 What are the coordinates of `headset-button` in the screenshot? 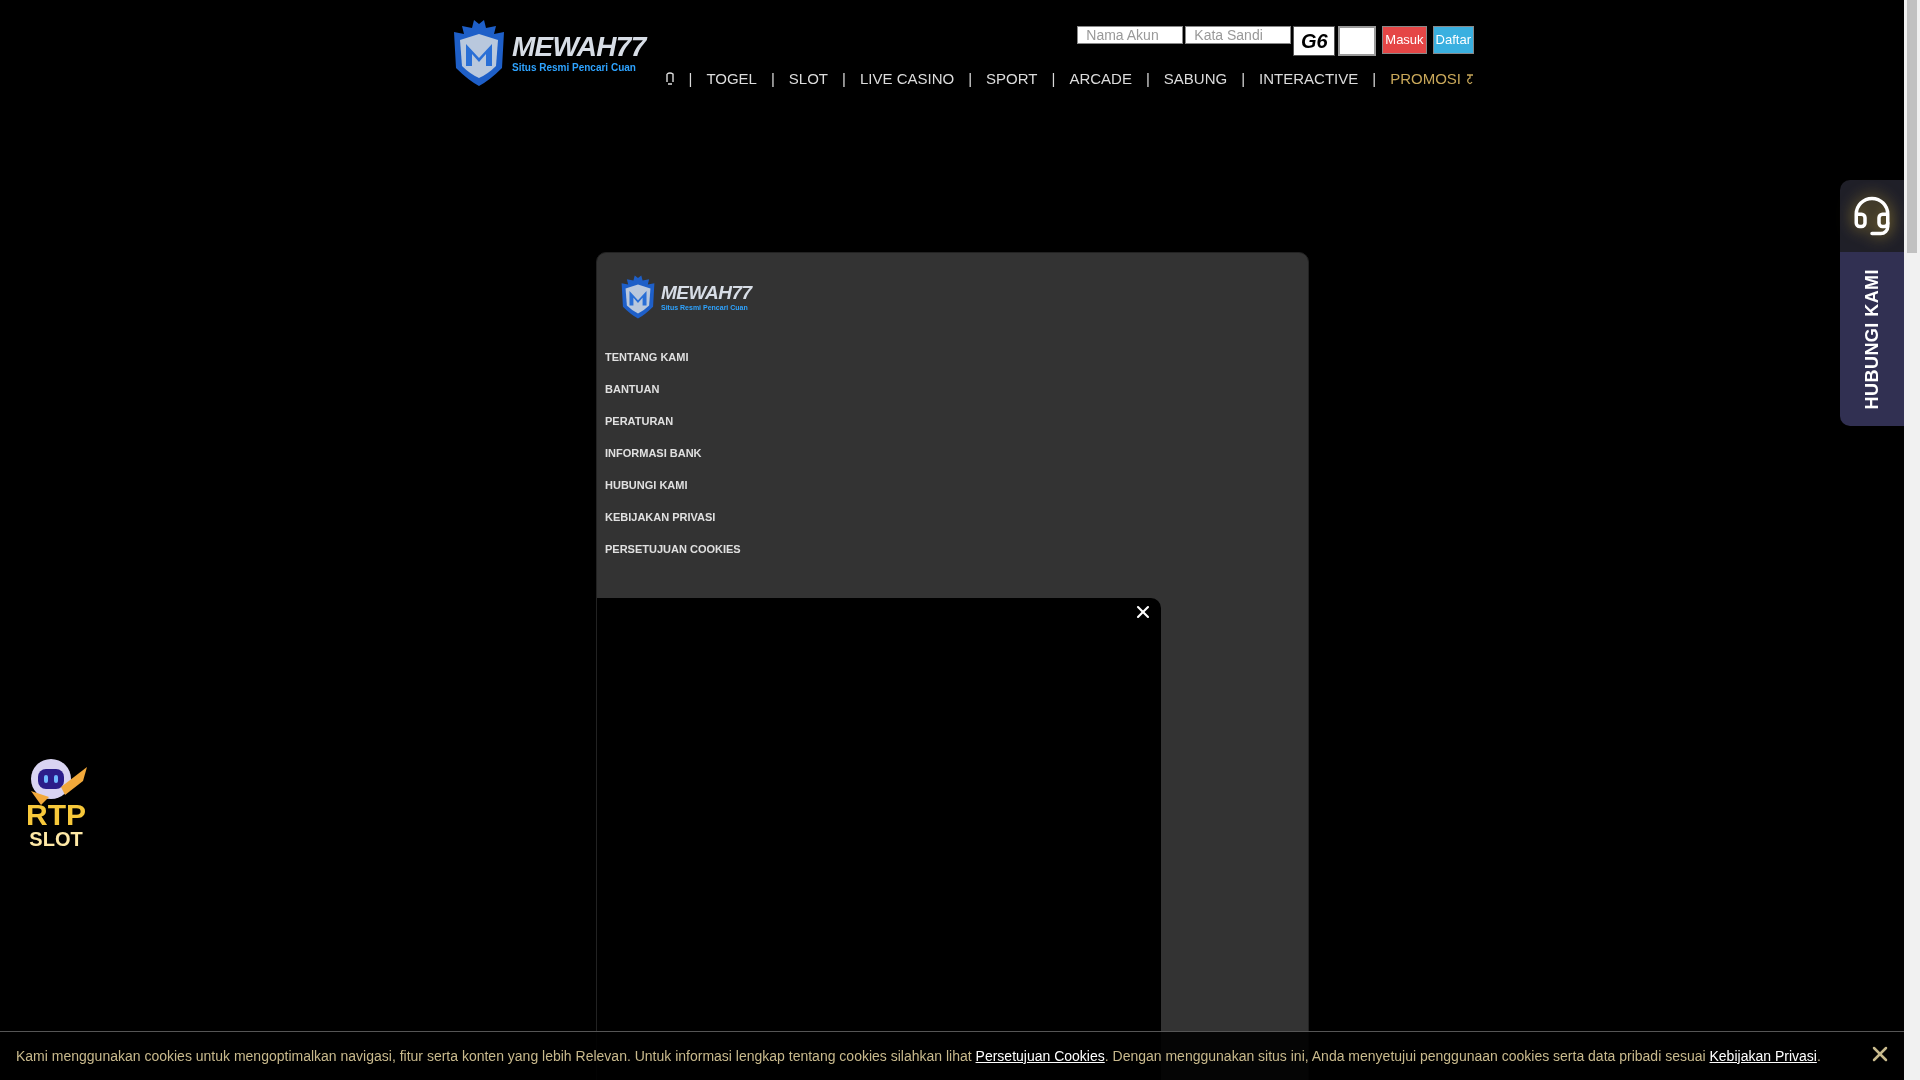 It's located at (1872, 216).